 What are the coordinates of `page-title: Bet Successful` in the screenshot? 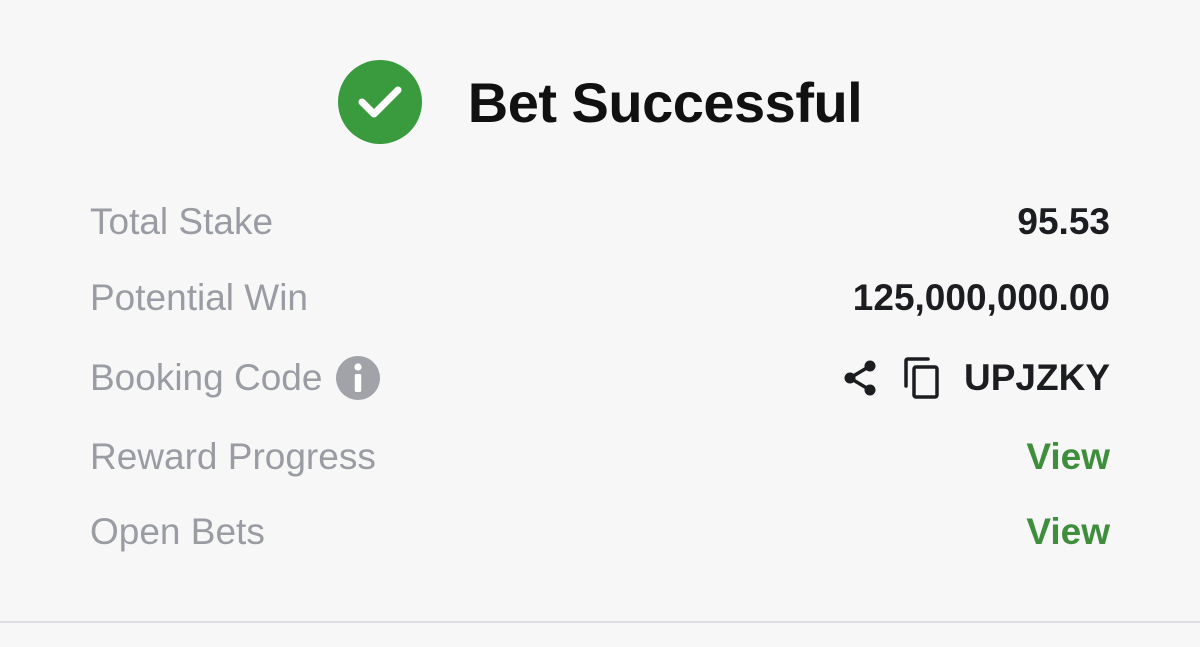 It's located at (665, 102).